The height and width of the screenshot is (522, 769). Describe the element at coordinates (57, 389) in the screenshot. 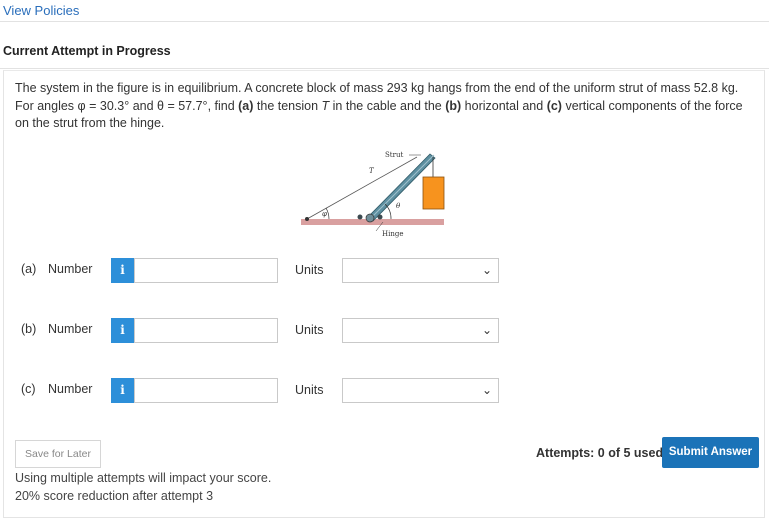

I see `answer-label-c: (c) Number` at that location.